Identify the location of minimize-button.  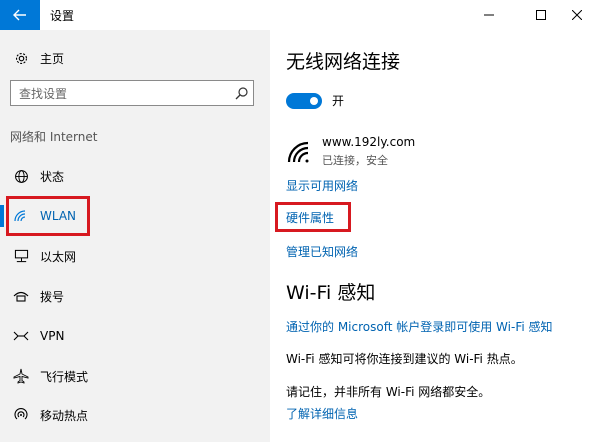
(489, 15).